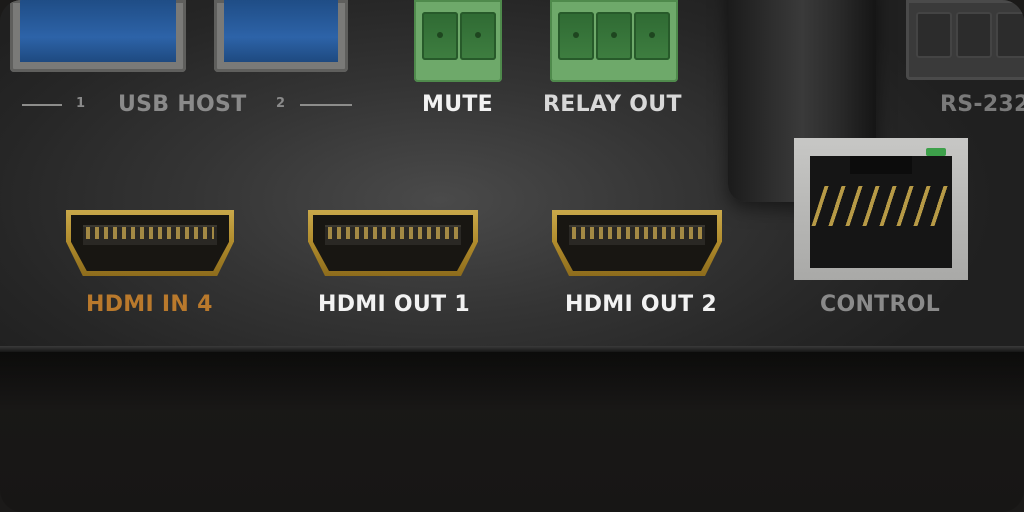  What do you see at coordinates (458, 41) in the screenshot?
I see `mute-terminal-block` at bounding box center [458, 41].